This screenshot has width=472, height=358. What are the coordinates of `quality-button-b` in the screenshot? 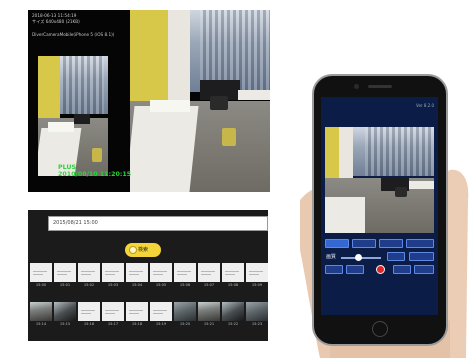 It's located at (421, 256).